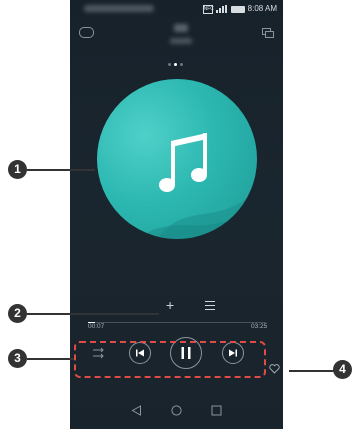 The image size is (353, 429). What do you see at coordinates (86, 32) in the screenshot?
I see `lock-icon` at bounding box center [86, 32].